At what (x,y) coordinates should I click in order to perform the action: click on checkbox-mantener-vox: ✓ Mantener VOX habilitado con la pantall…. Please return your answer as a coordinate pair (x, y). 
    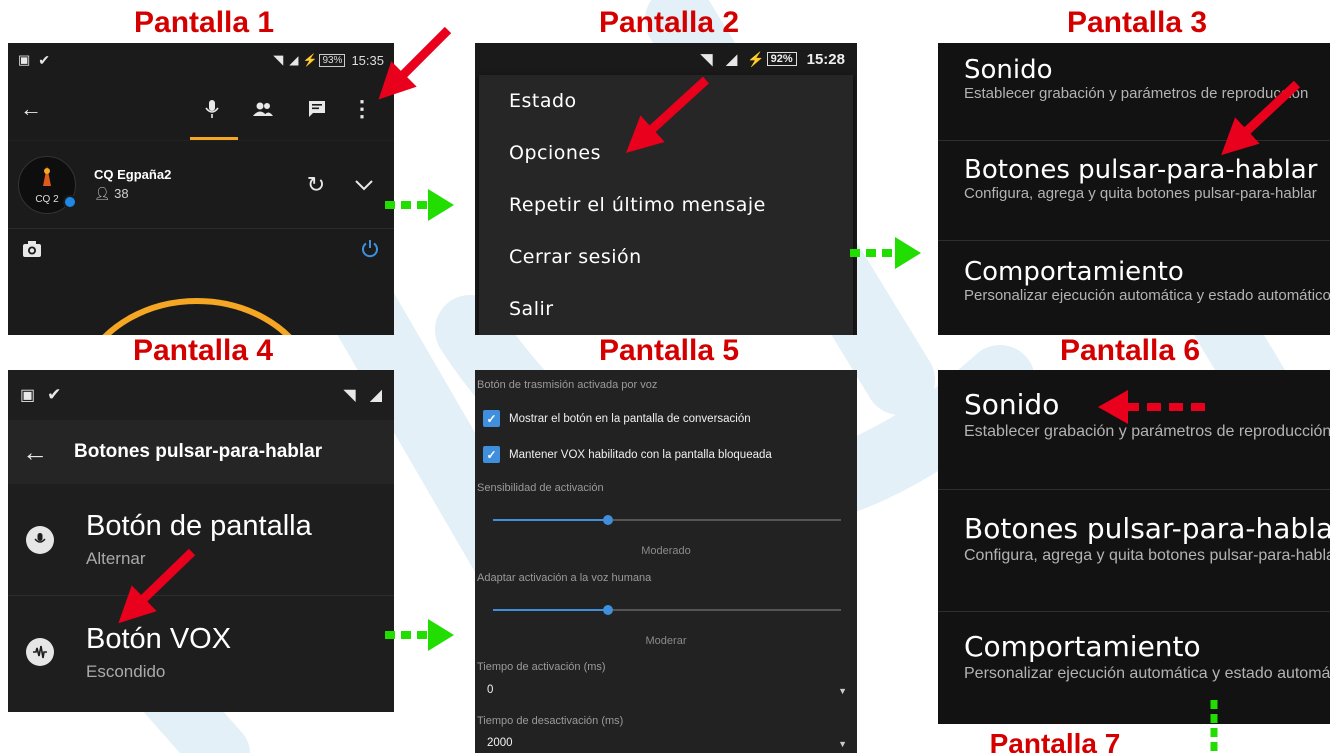
    Looking at the image, I should click on (627, 454).